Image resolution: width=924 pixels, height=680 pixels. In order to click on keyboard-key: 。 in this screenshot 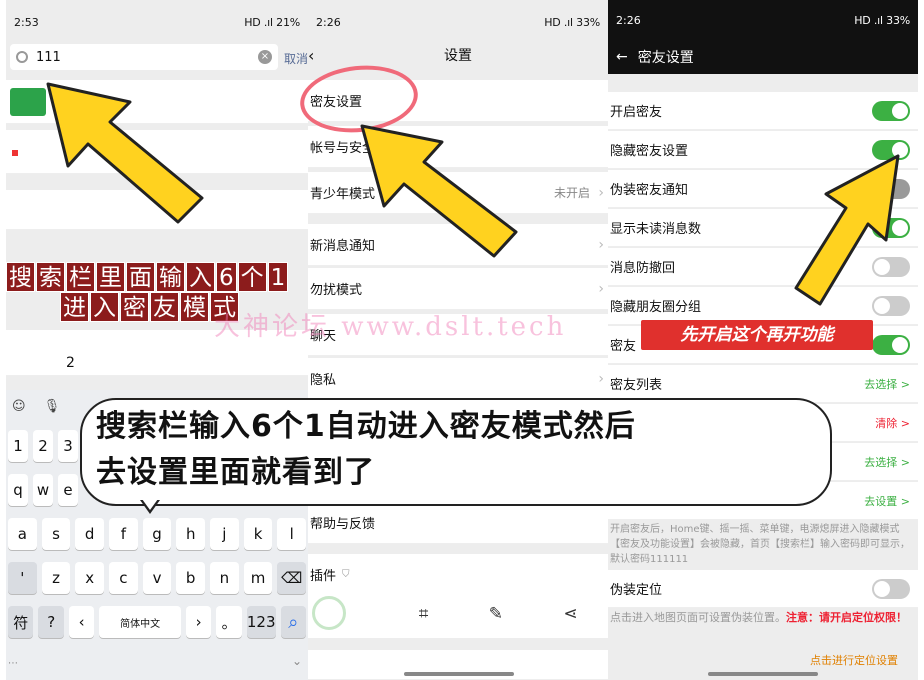, I will do `click(229, 622)`.